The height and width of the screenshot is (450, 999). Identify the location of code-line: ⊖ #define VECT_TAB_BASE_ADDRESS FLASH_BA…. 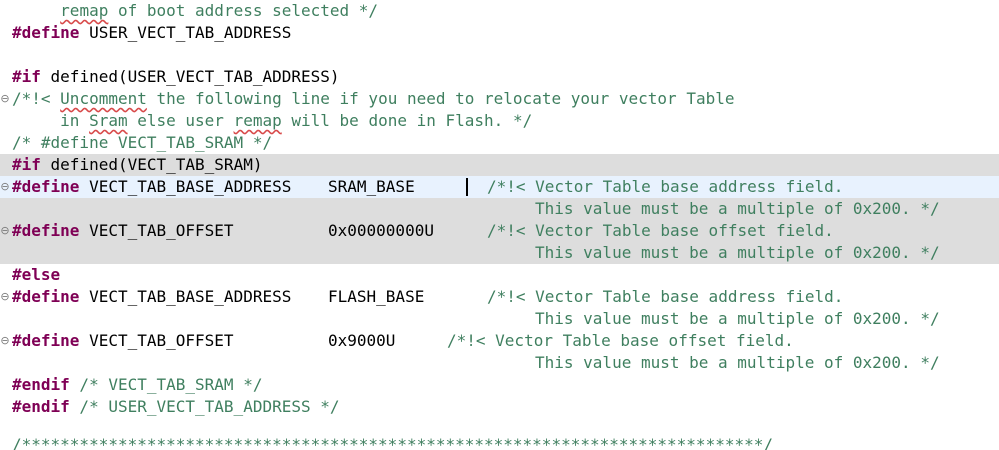
(499, 297).